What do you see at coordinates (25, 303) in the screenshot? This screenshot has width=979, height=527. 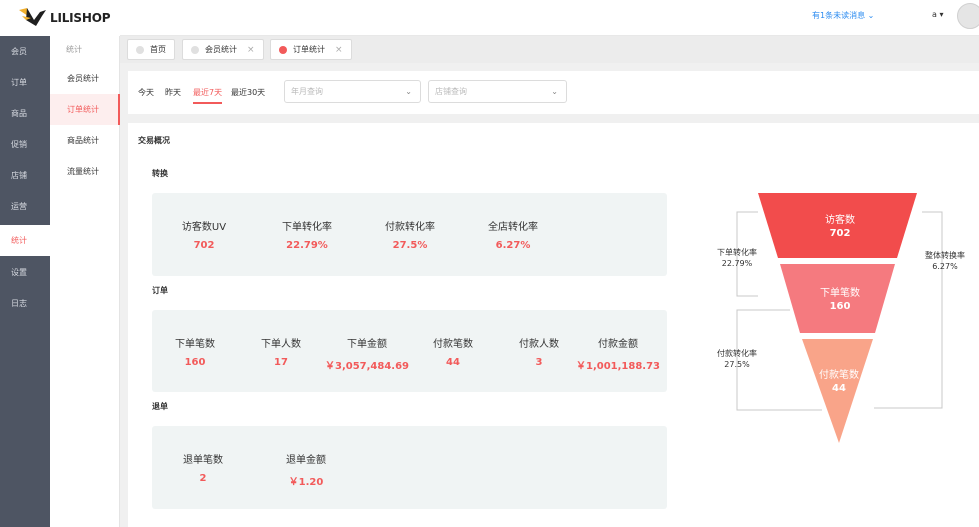 I see `nav-log: 日志` at bounding box center [25, 303].